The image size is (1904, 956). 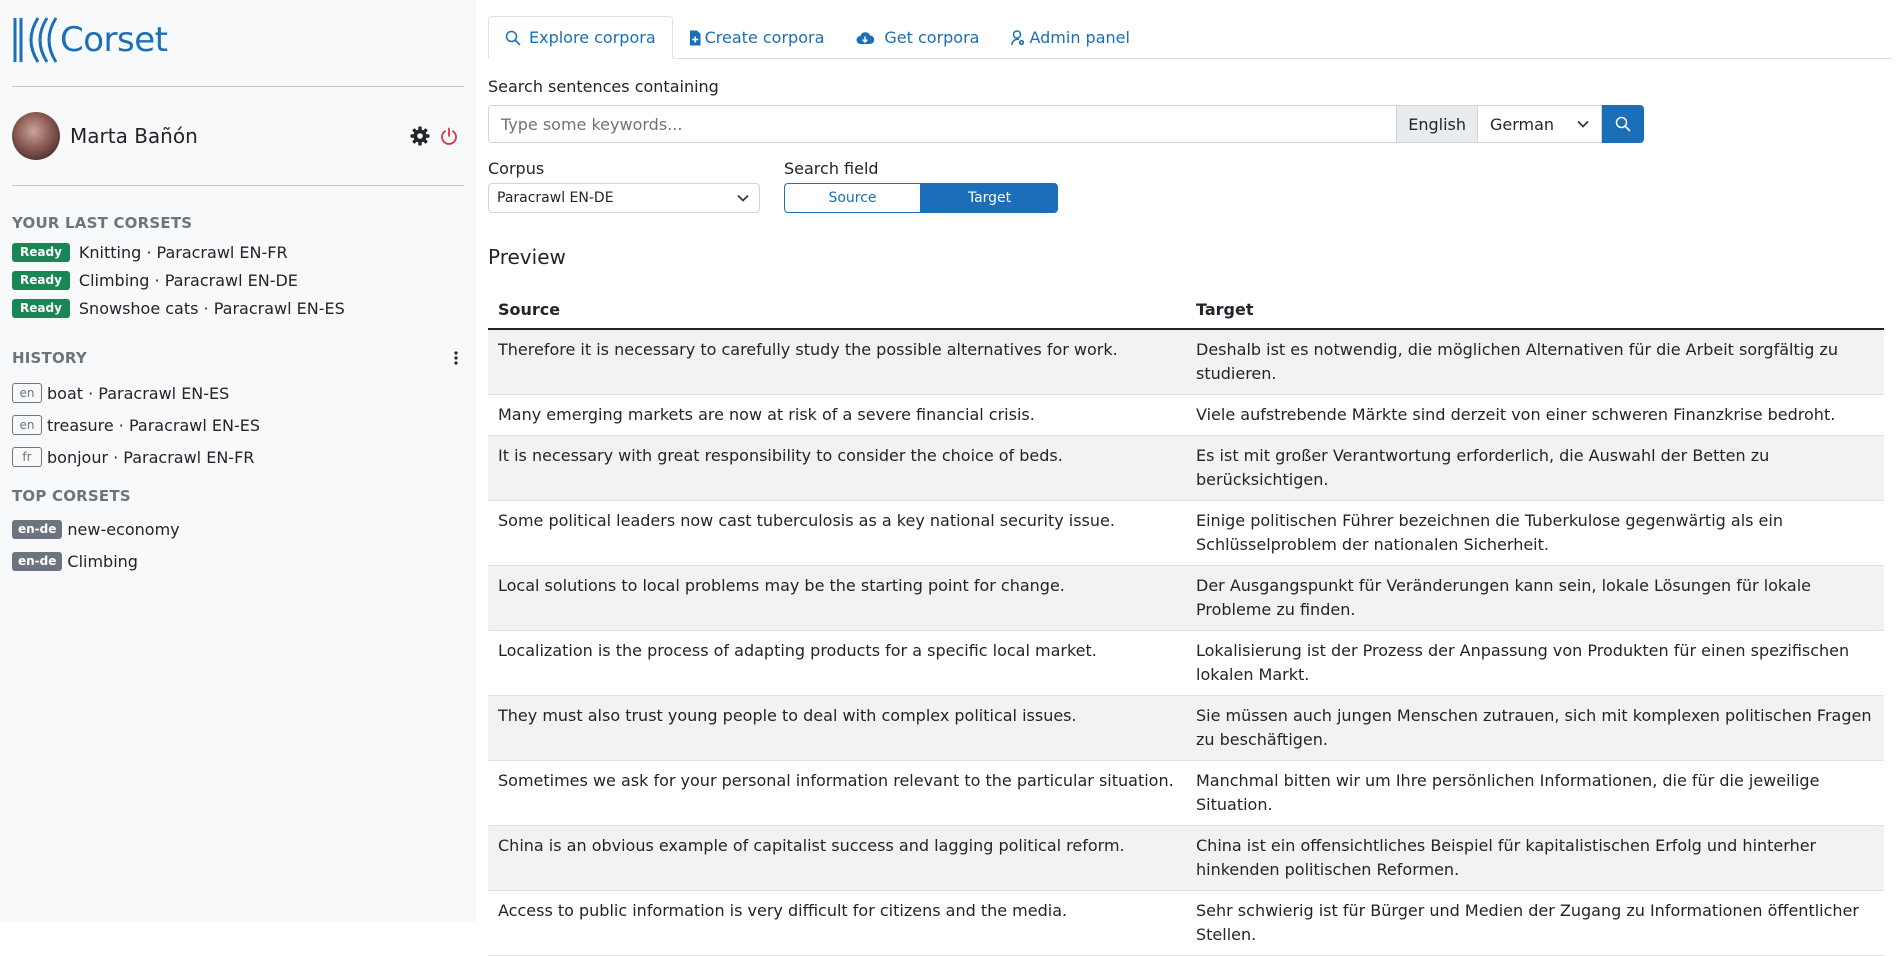 I want to click on tab-label: Explore corpora, so click(x=592, y=37).